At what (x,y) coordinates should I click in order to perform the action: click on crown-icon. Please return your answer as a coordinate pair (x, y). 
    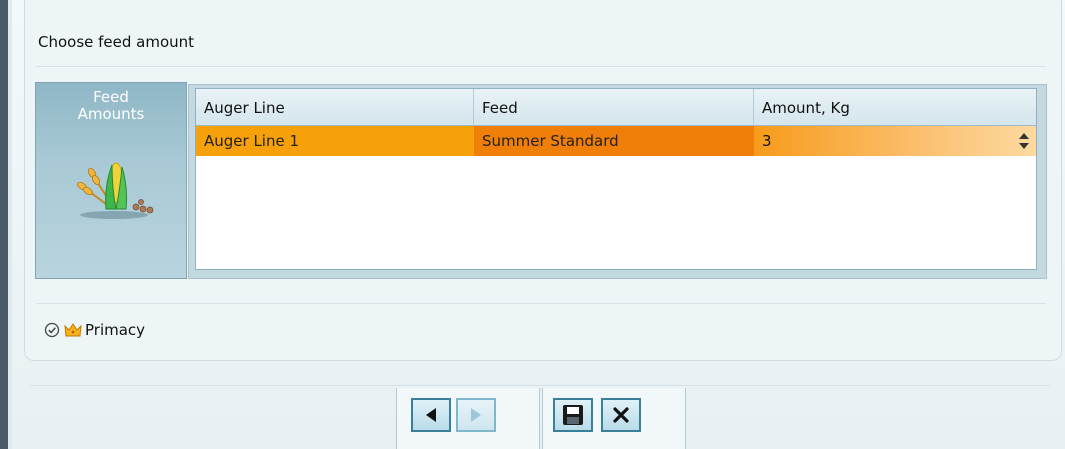
    Looking at the image, I should click on (73, 330).